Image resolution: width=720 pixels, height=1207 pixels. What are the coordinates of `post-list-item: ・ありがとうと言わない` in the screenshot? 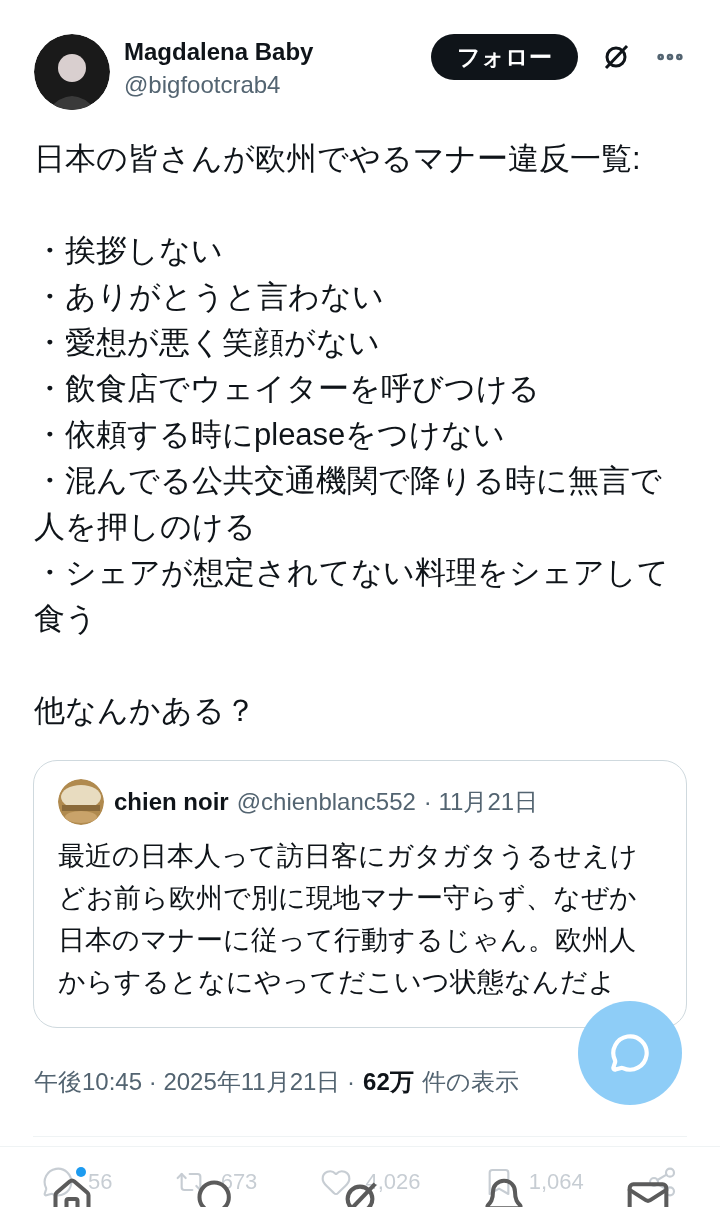 It's located at (209, 297).